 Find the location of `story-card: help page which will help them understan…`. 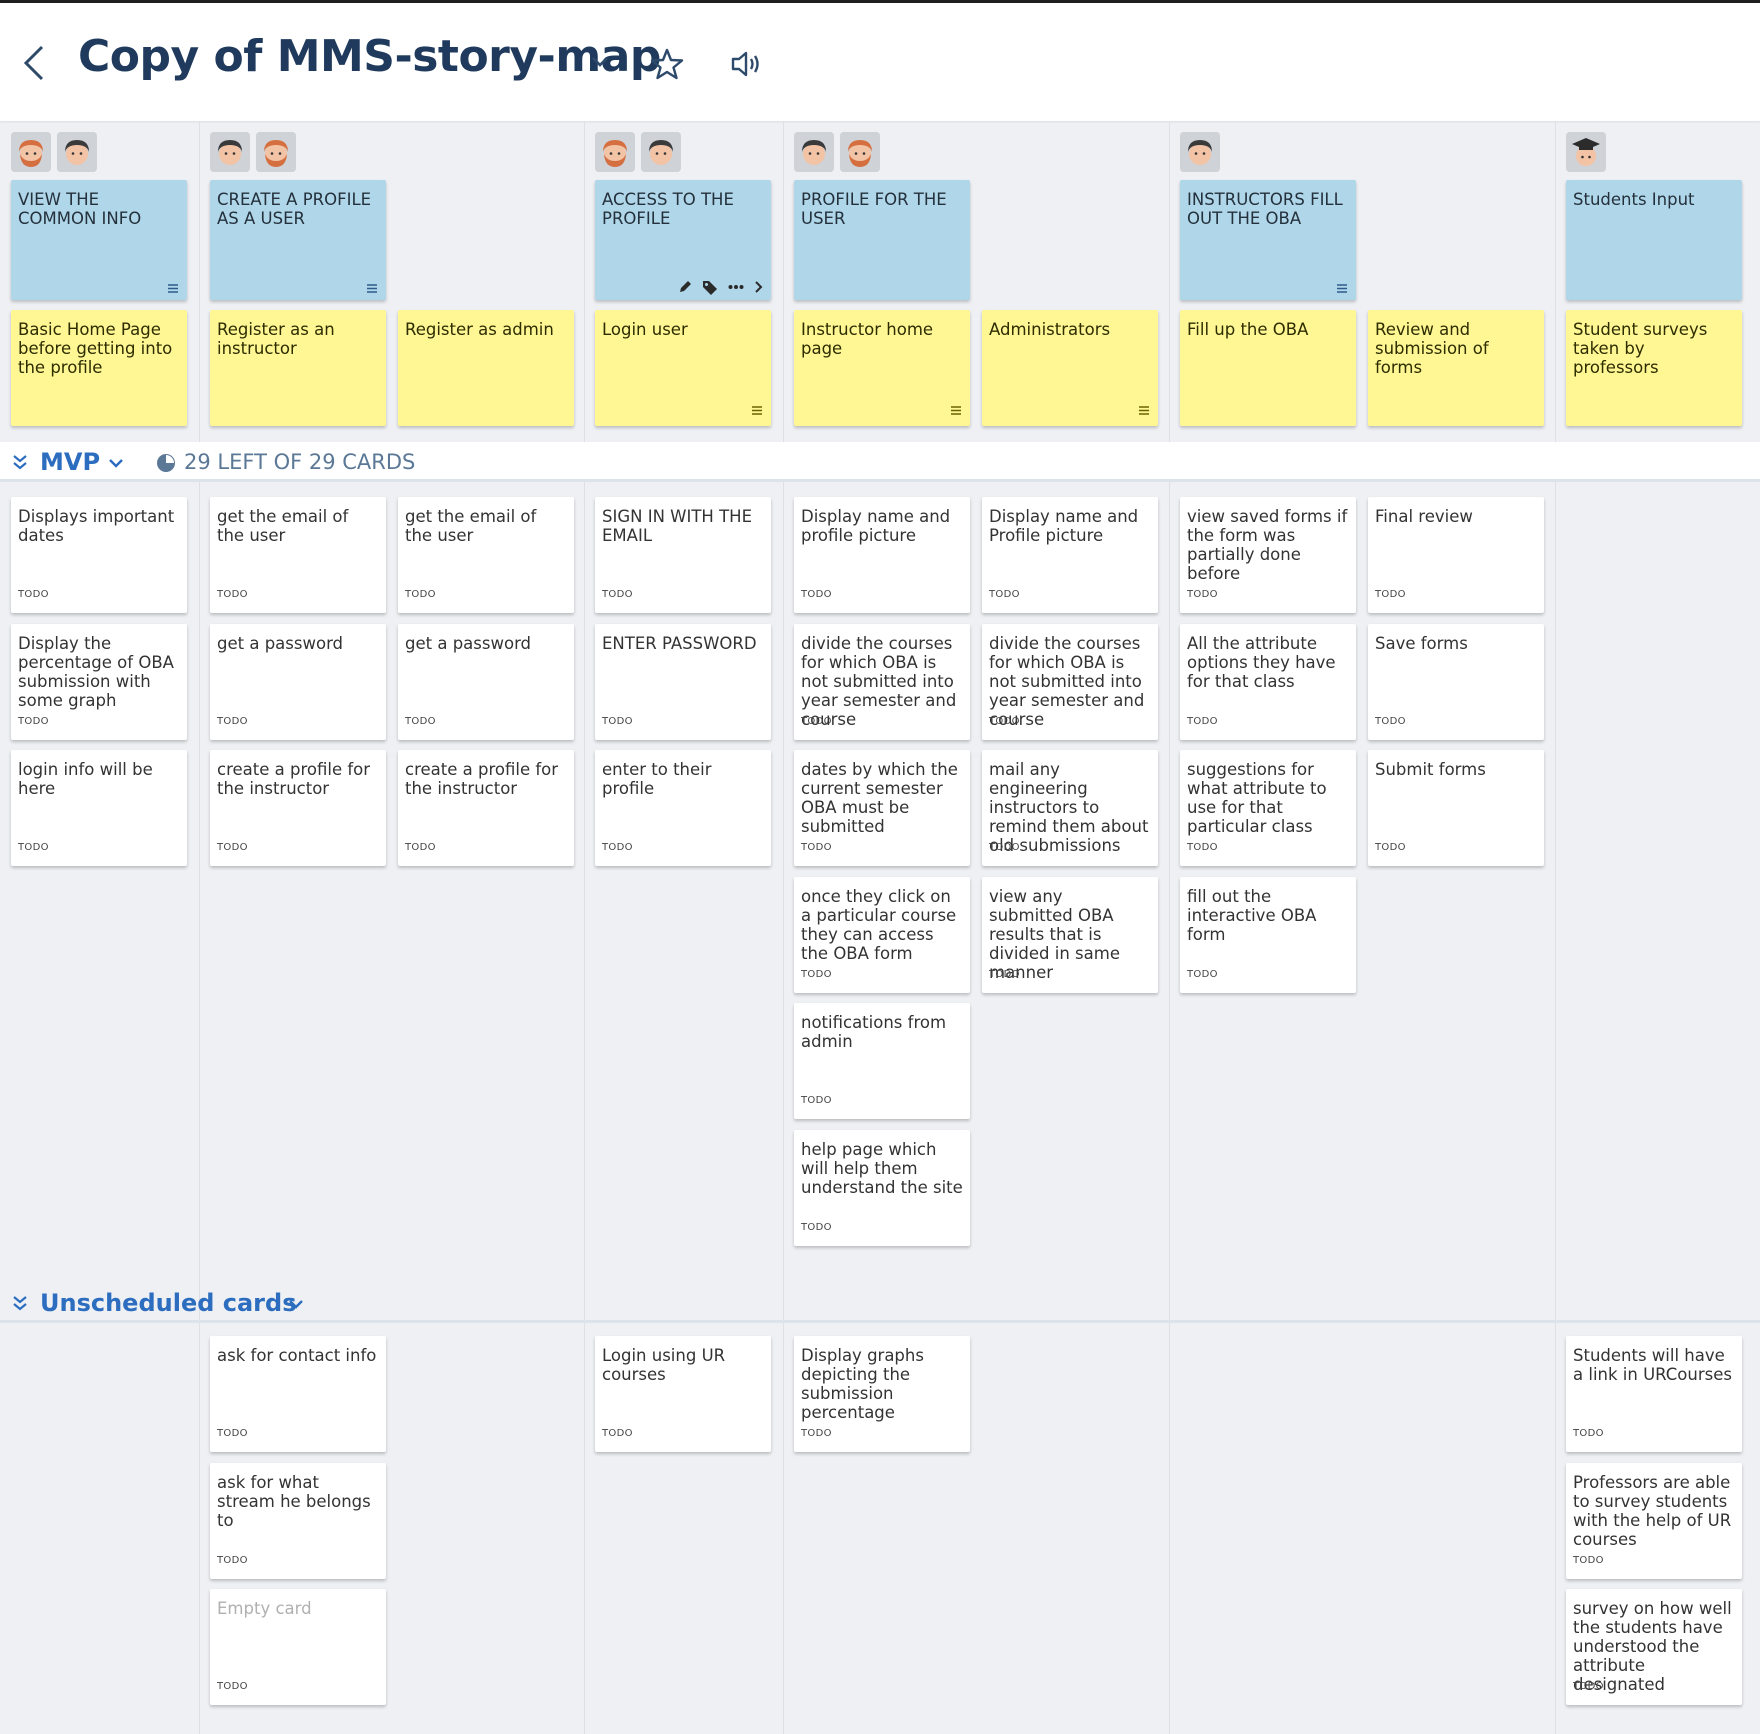

story-card: help page which will help them understan… is located at coordinates (882, 1187).